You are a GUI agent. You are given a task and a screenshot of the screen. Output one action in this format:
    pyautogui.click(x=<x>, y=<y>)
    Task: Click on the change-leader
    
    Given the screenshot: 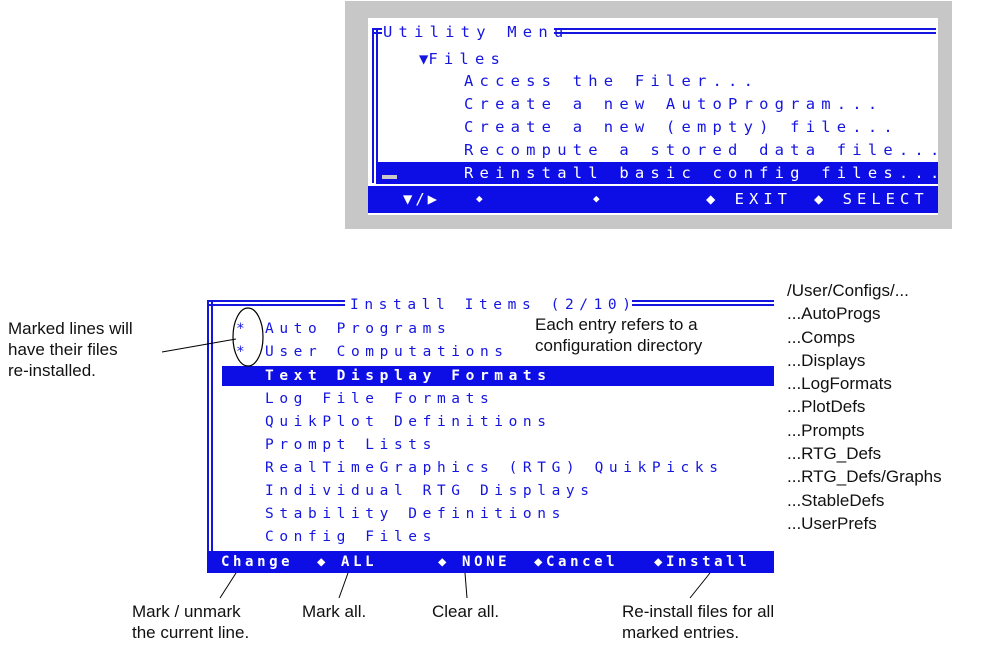 What is the action you would take?
    pyautogui.click(x=228, y=585)
    